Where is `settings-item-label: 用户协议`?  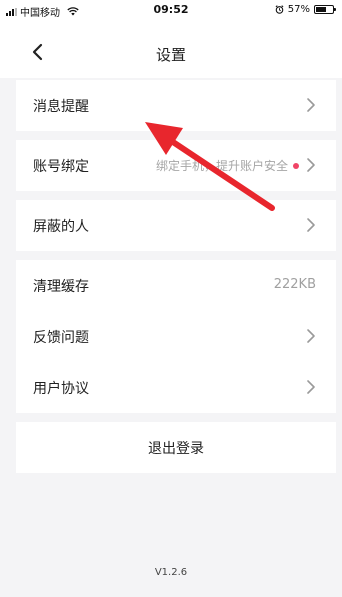
settings-item-label: 用户协议 is located at coordinates (61, 389).